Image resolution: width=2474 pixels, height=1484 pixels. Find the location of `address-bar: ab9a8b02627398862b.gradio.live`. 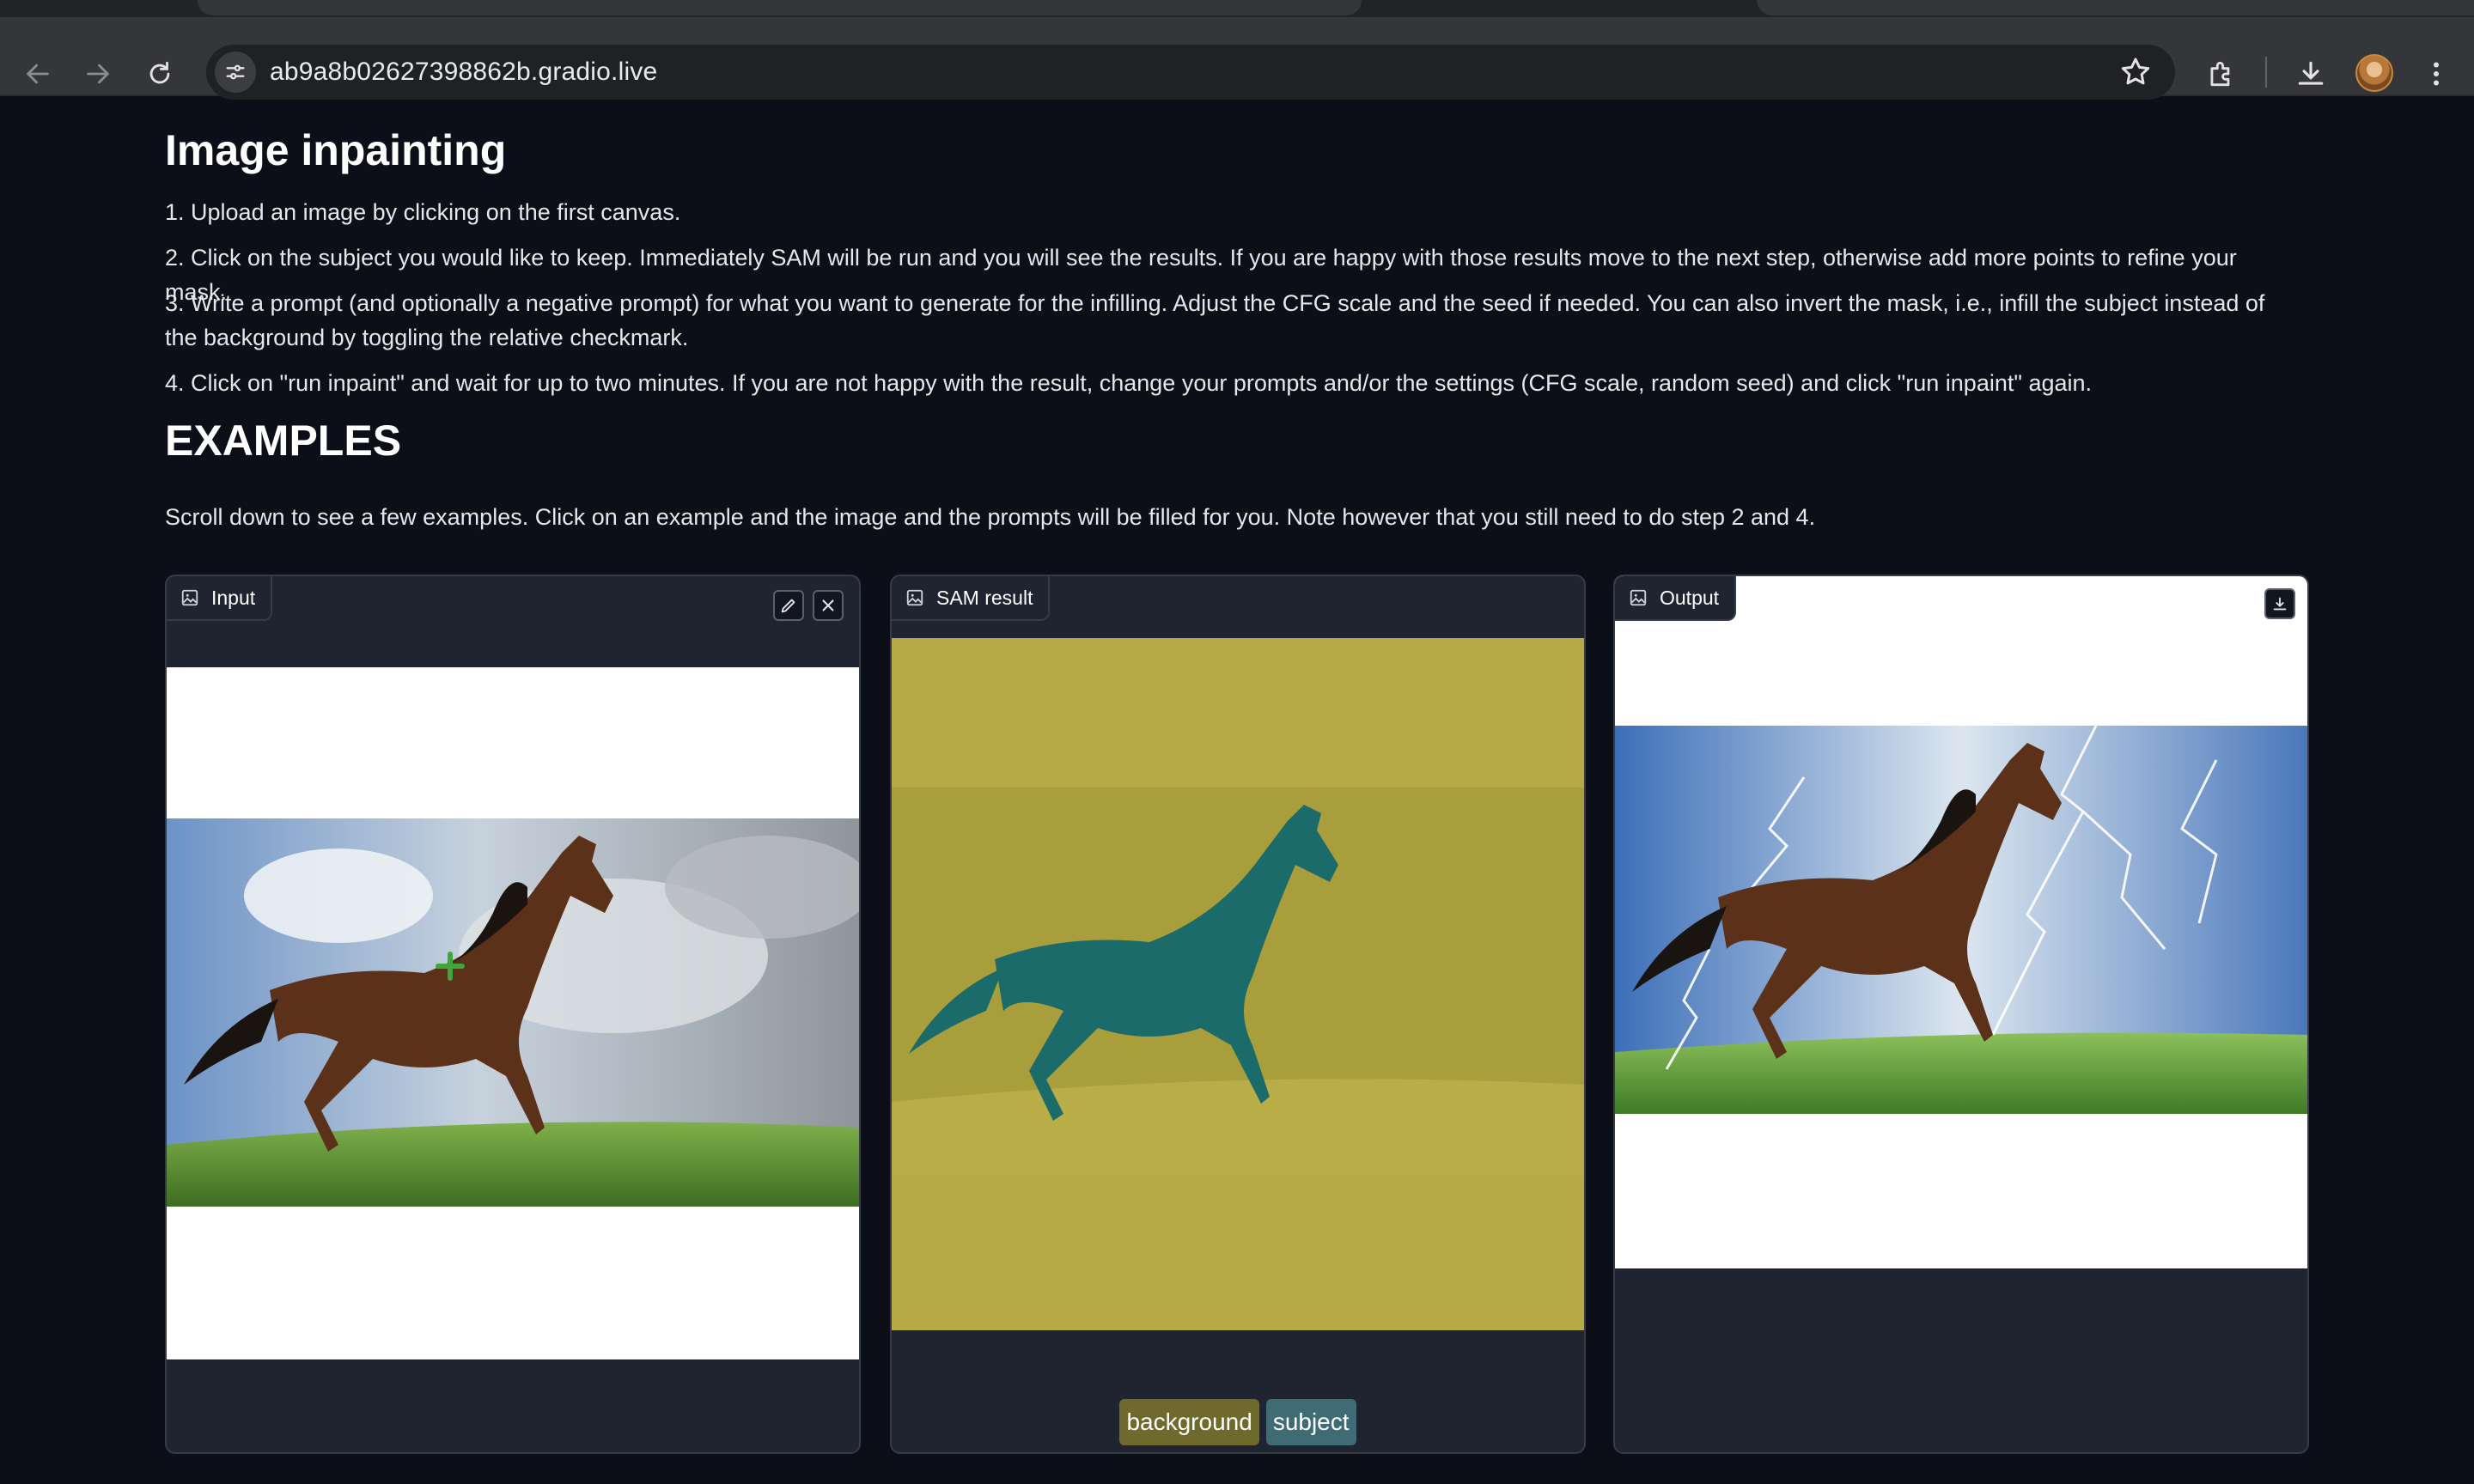

address-bar: ab9a8b02627398862b.gradio.live is located at coordinates (1190, 72).